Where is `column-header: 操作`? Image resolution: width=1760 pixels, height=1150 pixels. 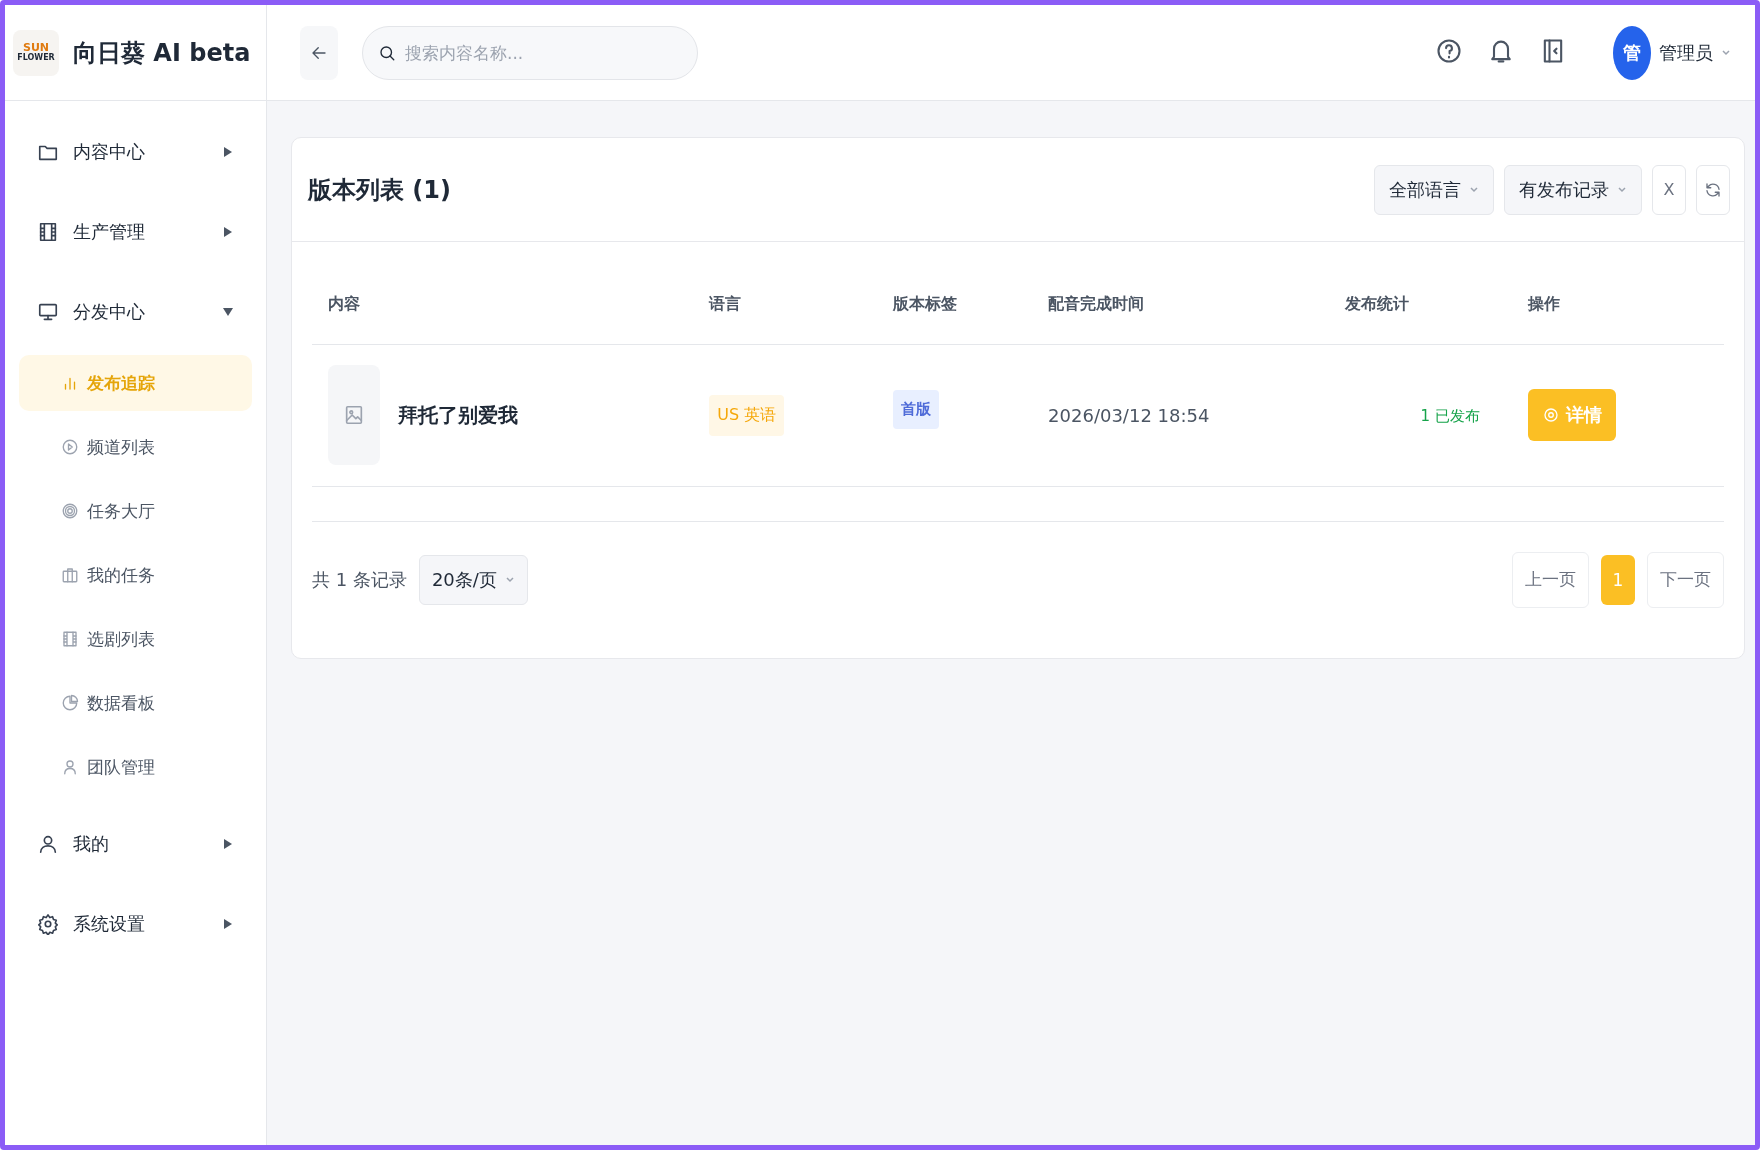
column-header: 操作 is located at coordinates (1544, 304).